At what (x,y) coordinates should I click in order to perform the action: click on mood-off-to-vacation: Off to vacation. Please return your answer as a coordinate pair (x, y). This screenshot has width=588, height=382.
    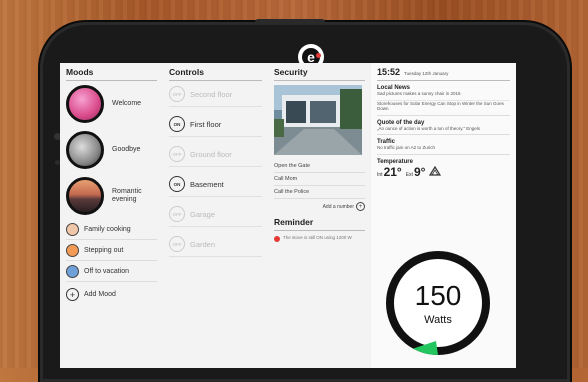
    Looking at the image, I should click on (111, 273).